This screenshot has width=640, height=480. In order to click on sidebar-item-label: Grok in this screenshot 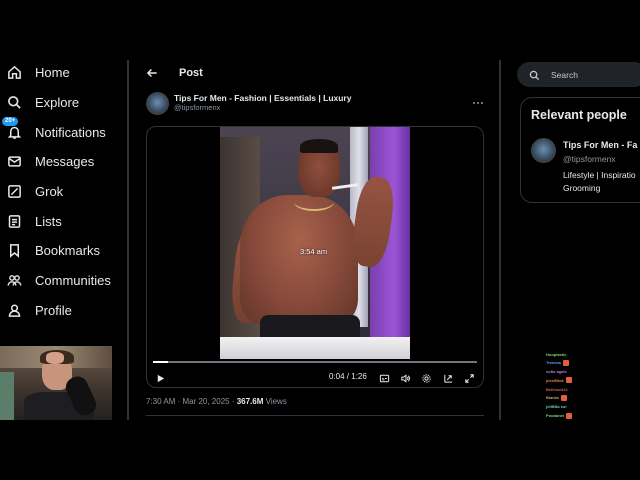, I will do `click(49, 192)`.